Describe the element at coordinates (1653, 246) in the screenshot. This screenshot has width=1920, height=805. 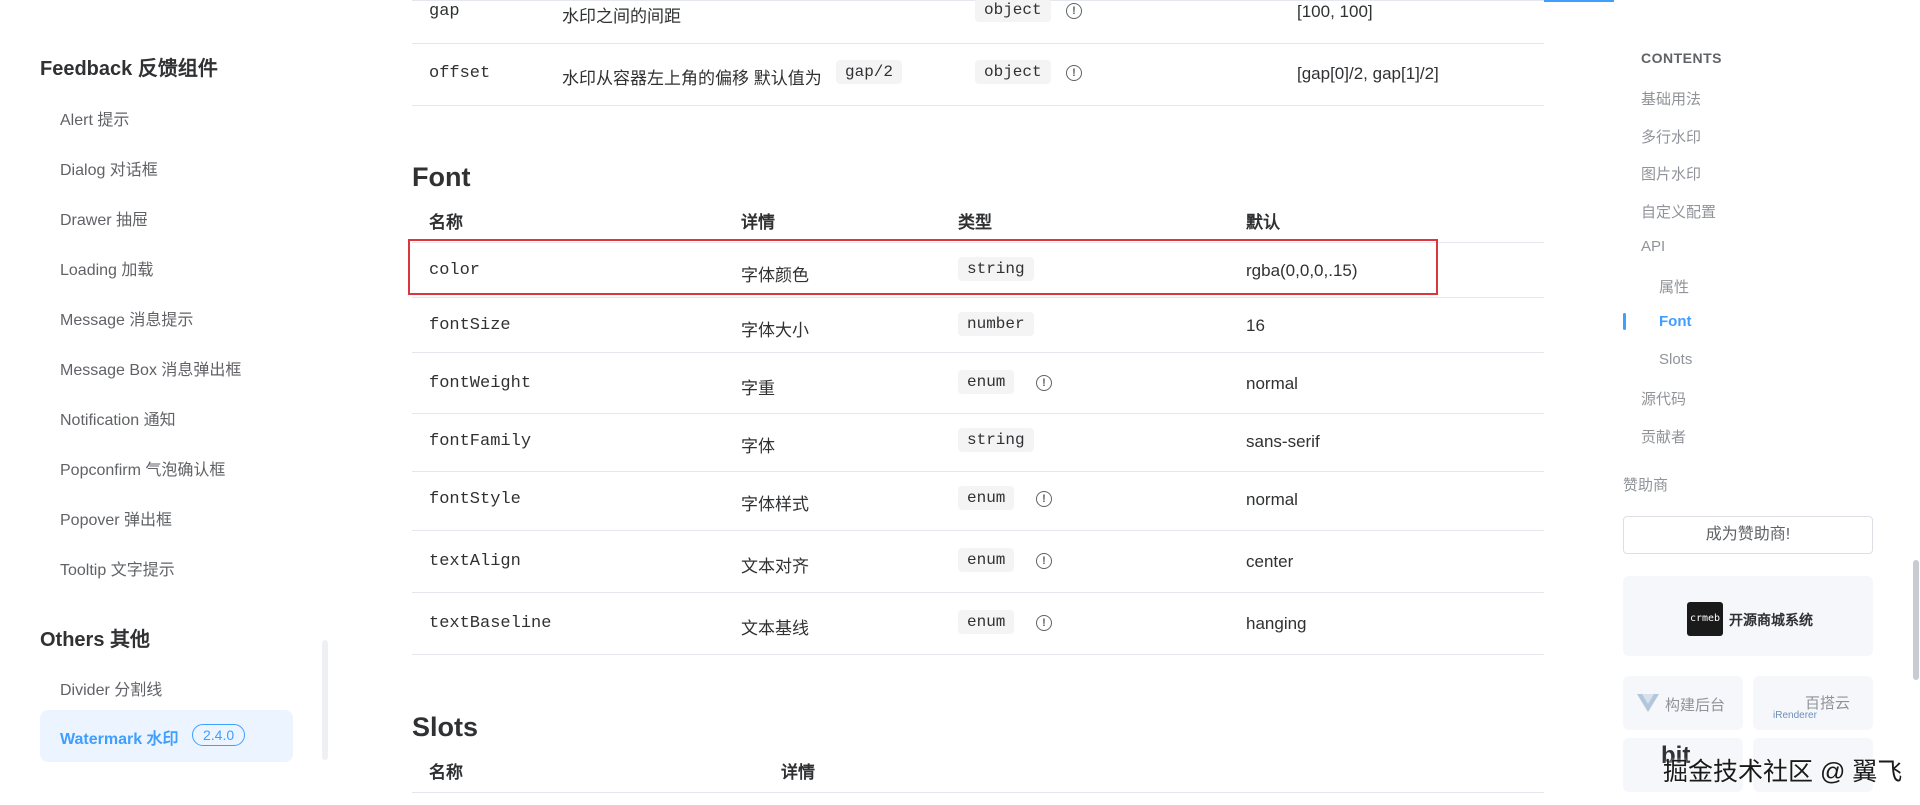
I see `toc-item-api: API` at that location.